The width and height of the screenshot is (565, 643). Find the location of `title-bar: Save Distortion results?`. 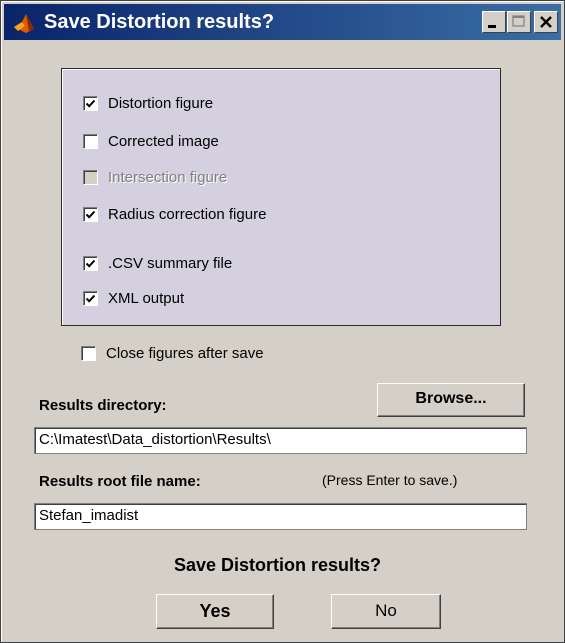

title-bar: Save Distortion results? is located at coordinates (282, 22).